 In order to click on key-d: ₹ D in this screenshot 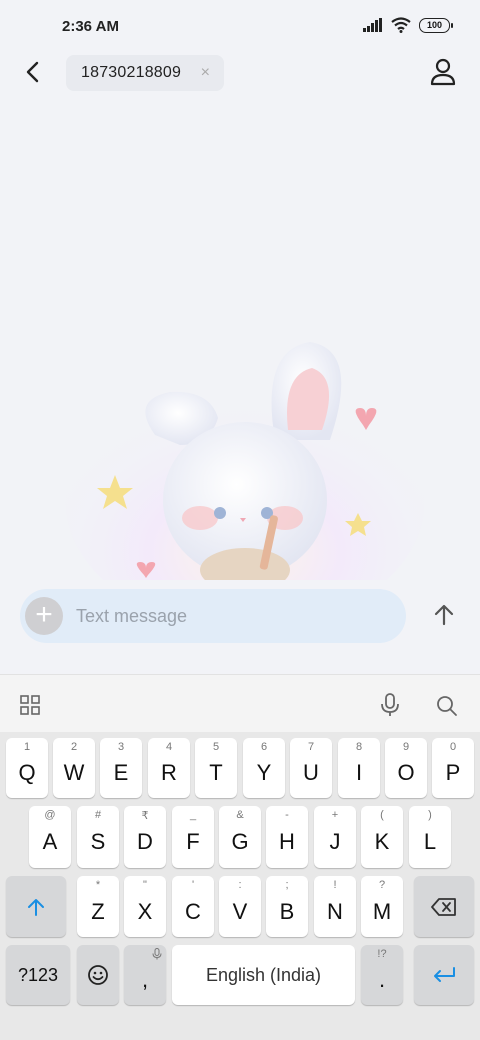, I will do `click(145, 837)`.